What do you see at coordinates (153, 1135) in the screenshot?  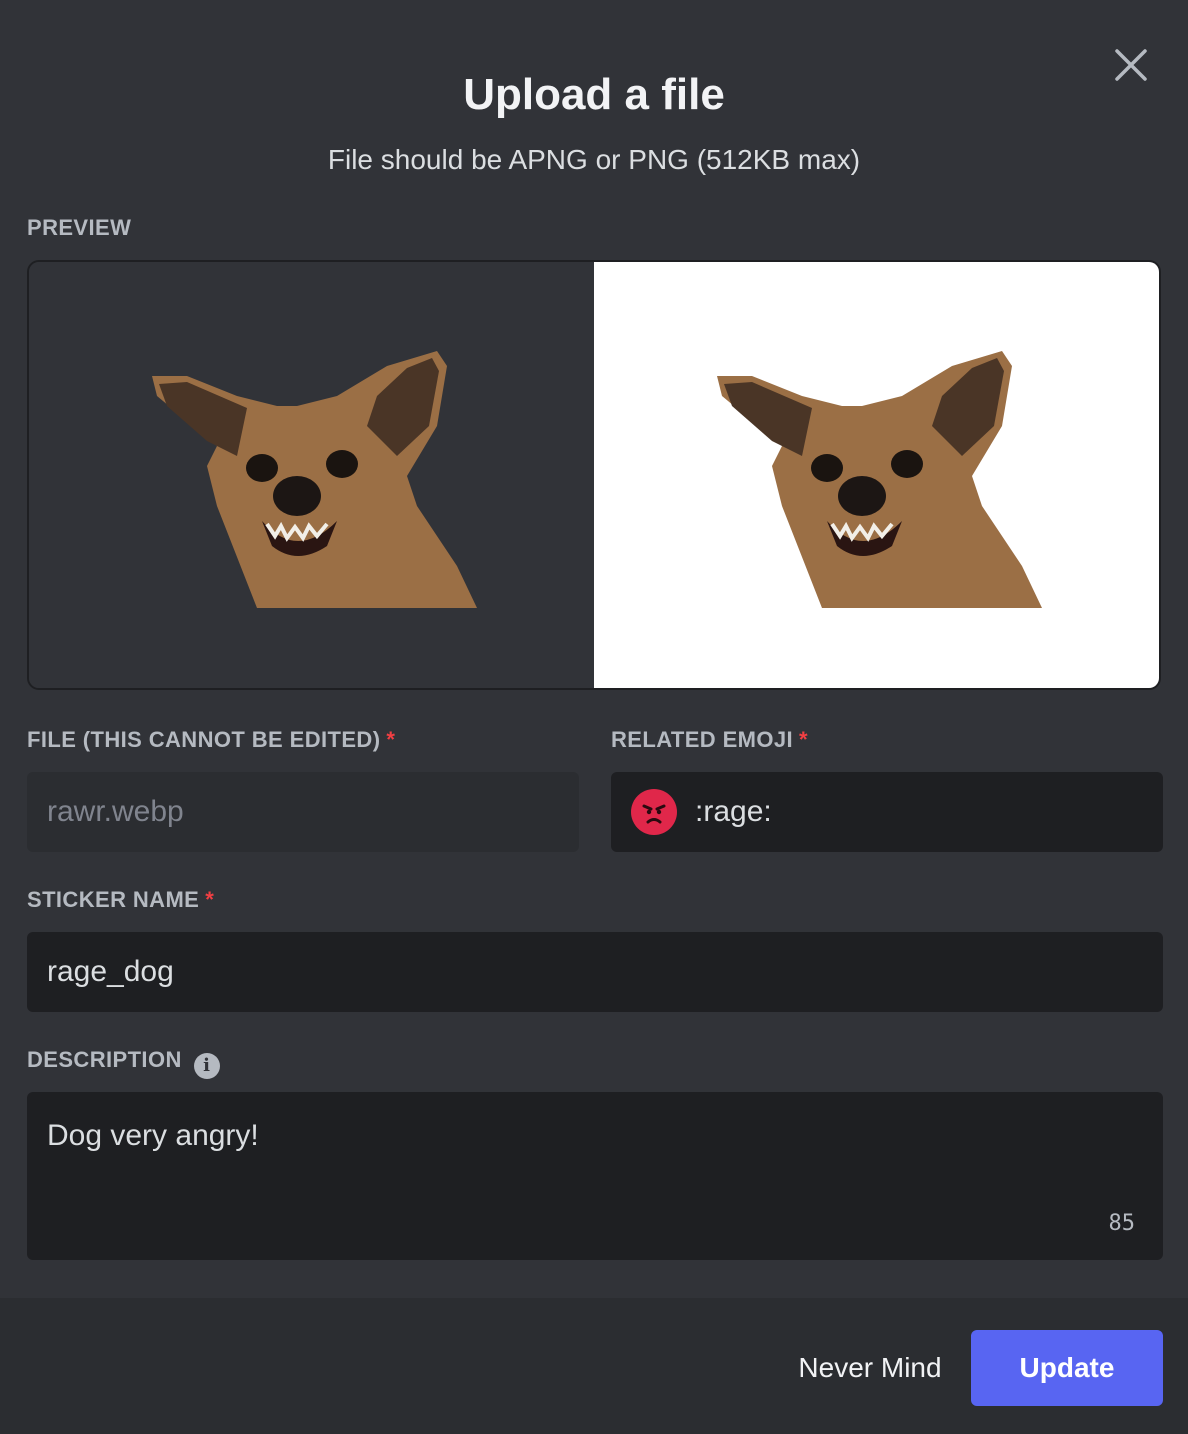 I see `description-value: Dog very angry!` at bounding box center [153, 1135].